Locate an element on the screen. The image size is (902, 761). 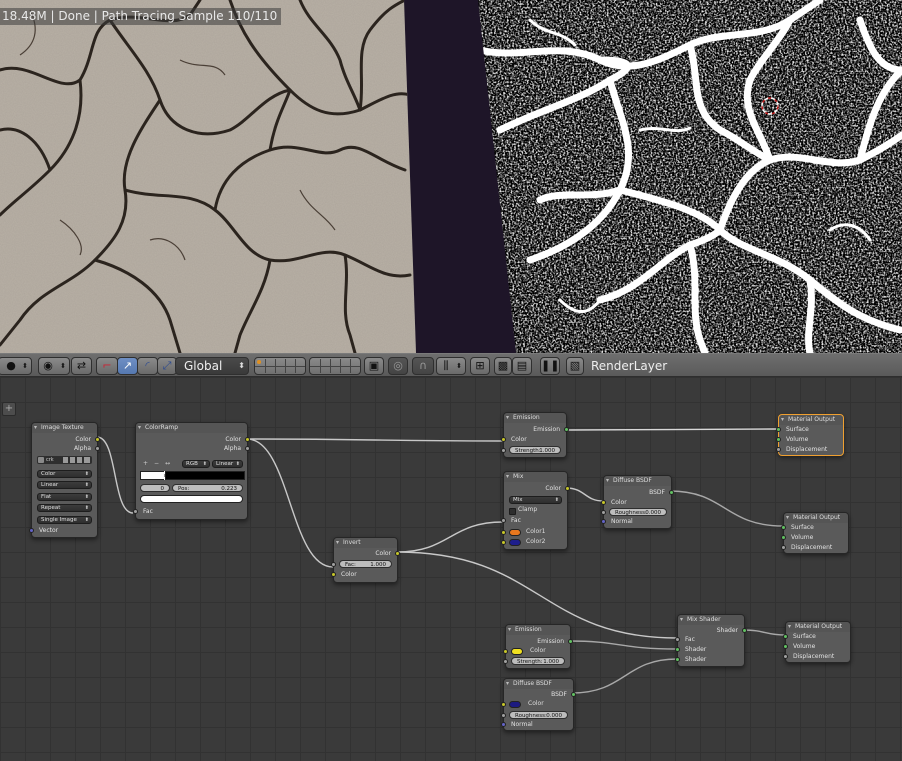
fake-user-icon is located at coordinates (65, 460).